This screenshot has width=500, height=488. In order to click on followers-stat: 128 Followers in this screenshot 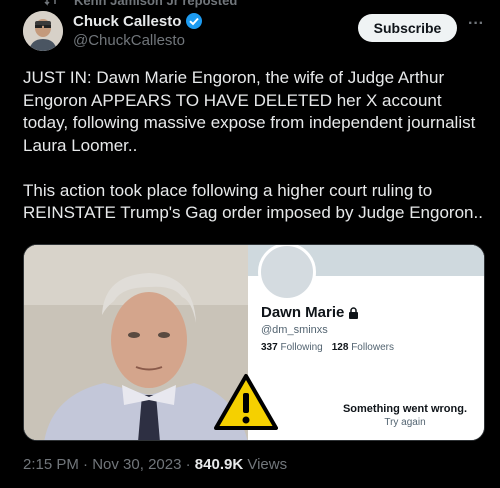, I will do `click(363, 347)`.